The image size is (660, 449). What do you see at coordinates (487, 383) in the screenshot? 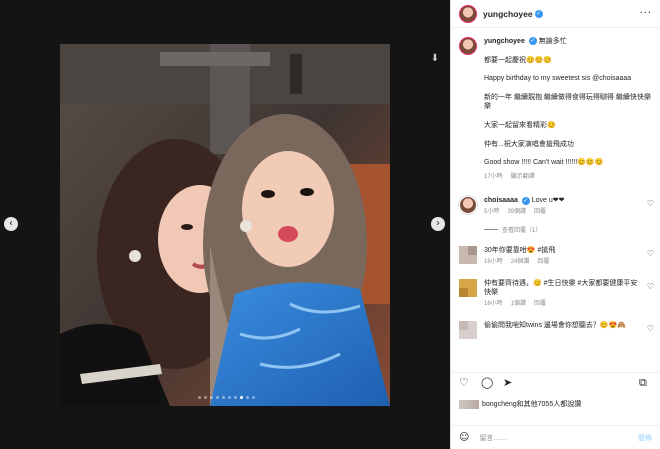
I see `comment-bubble-icon: ◯` at bounding box center [487, 383].